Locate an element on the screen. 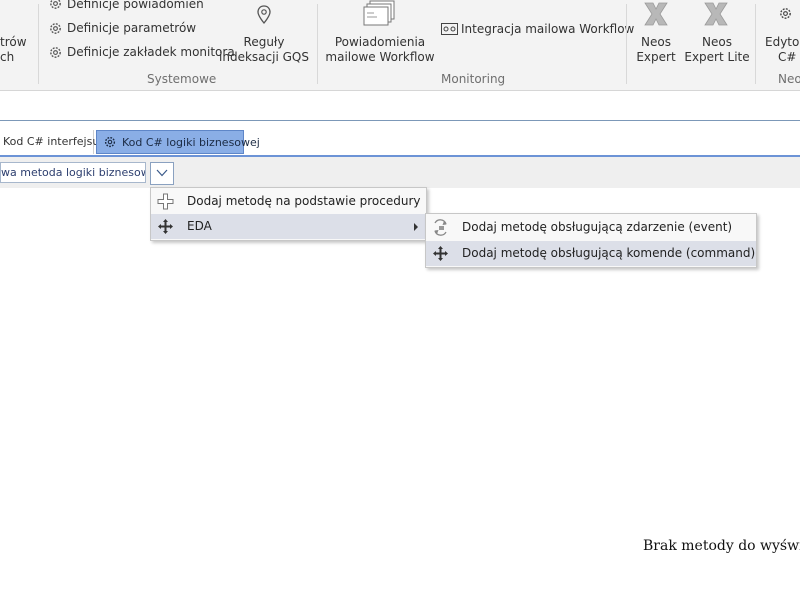  integracja-mailowa-workflow-button: Integracja mailowa Workflow is located at coordinates (547, 29).